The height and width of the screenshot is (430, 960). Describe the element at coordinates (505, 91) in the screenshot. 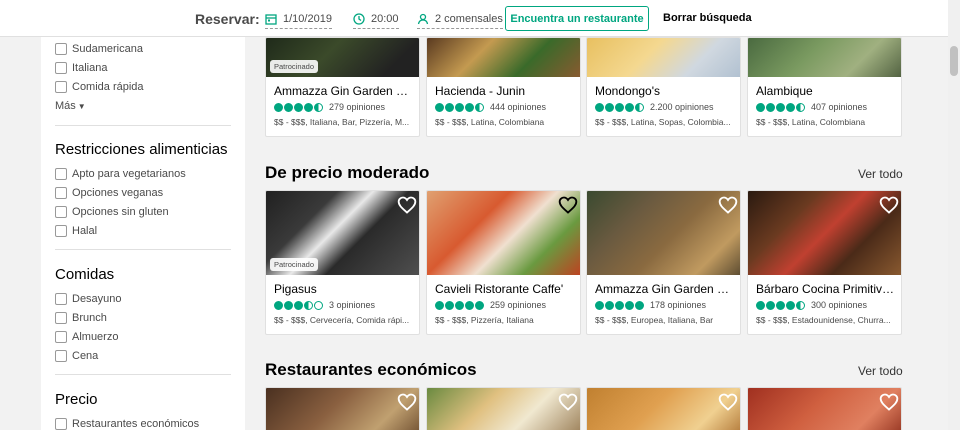

I see `restaurant-name: Hacienda - Junin` at that location.